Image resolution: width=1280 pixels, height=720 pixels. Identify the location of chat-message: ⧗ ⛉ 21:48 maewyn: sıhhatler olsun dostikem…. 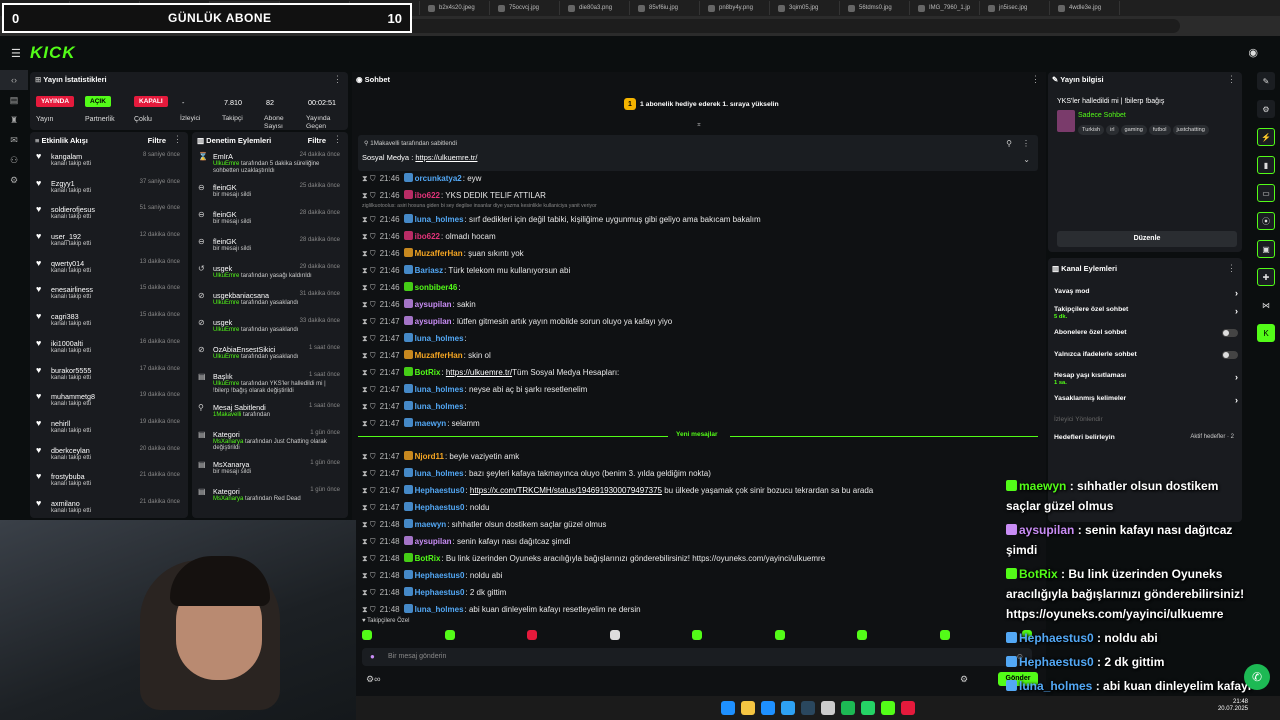
(484, 524).